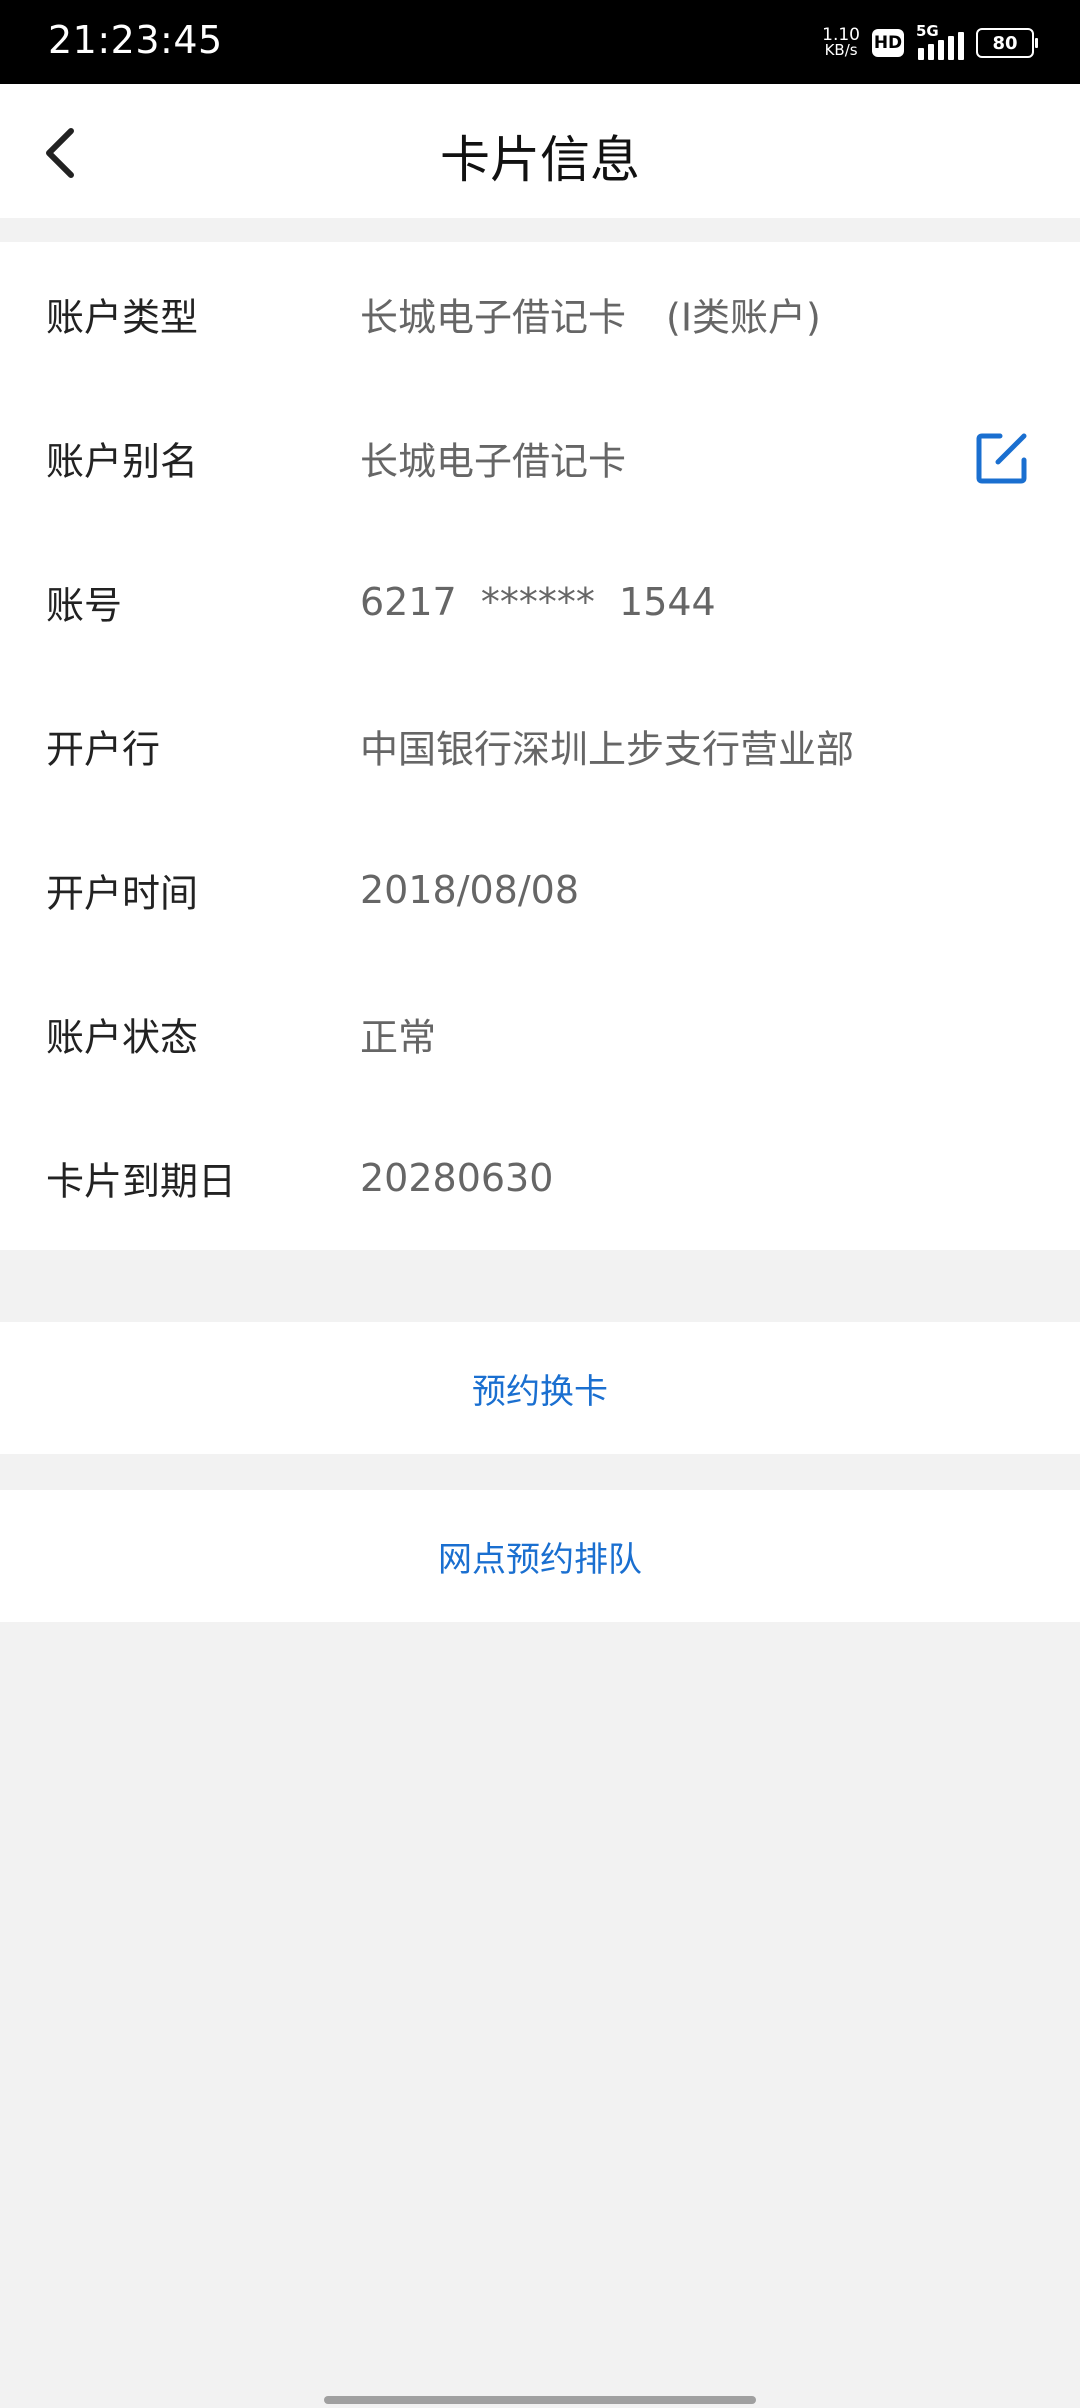  I want to click on info-row-account-alias: 账户别名 长城电子借记卡, so click(540, 458).